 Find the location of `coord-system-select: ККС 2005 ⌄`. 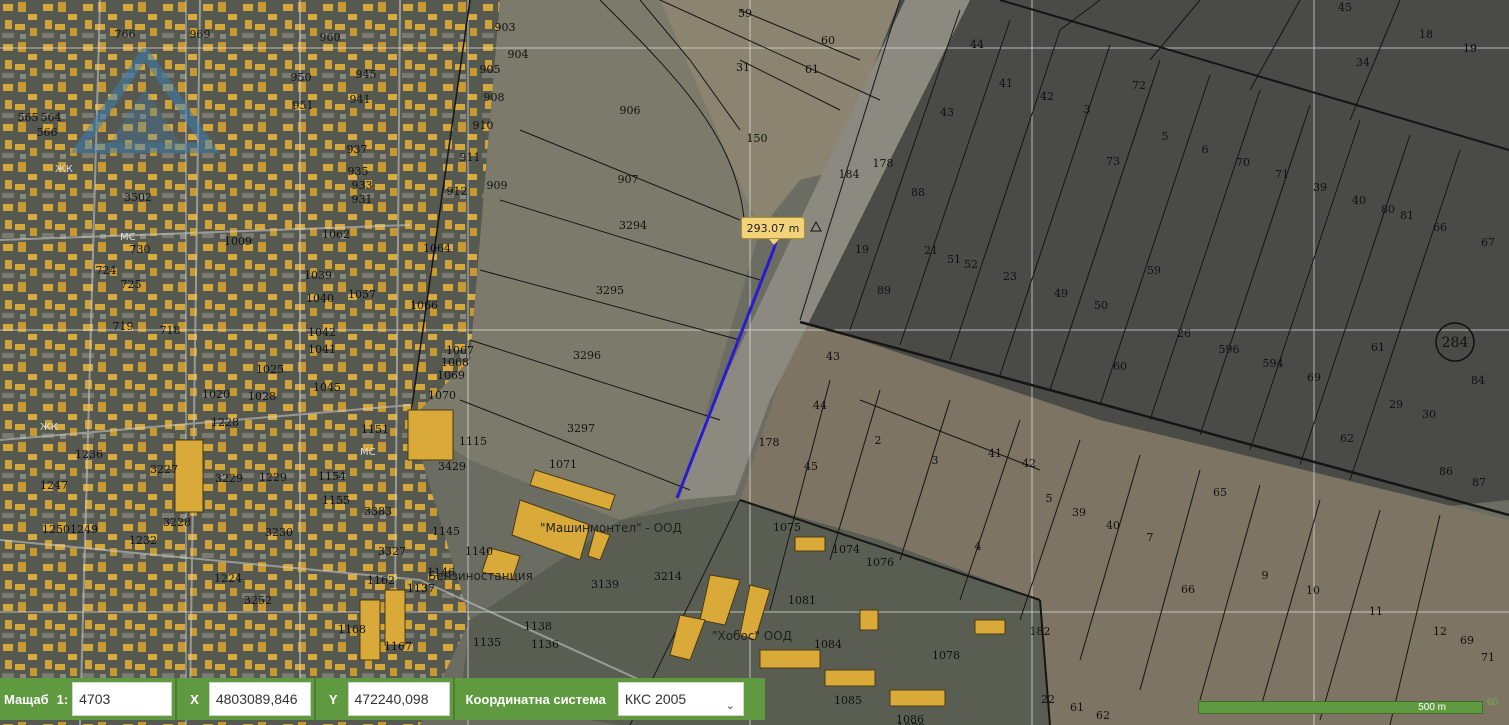

coord-system-select: ККС 2005 ⌄ is located at coordinates (680, 699).